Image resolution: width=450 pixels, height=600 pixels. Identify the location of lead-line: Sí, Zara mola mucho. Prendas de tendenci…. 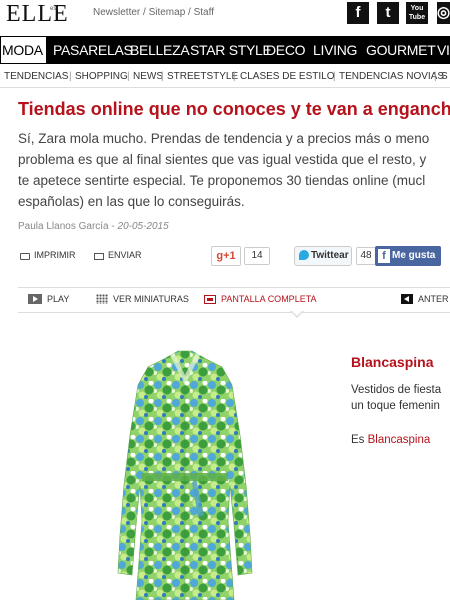
(224, 138).